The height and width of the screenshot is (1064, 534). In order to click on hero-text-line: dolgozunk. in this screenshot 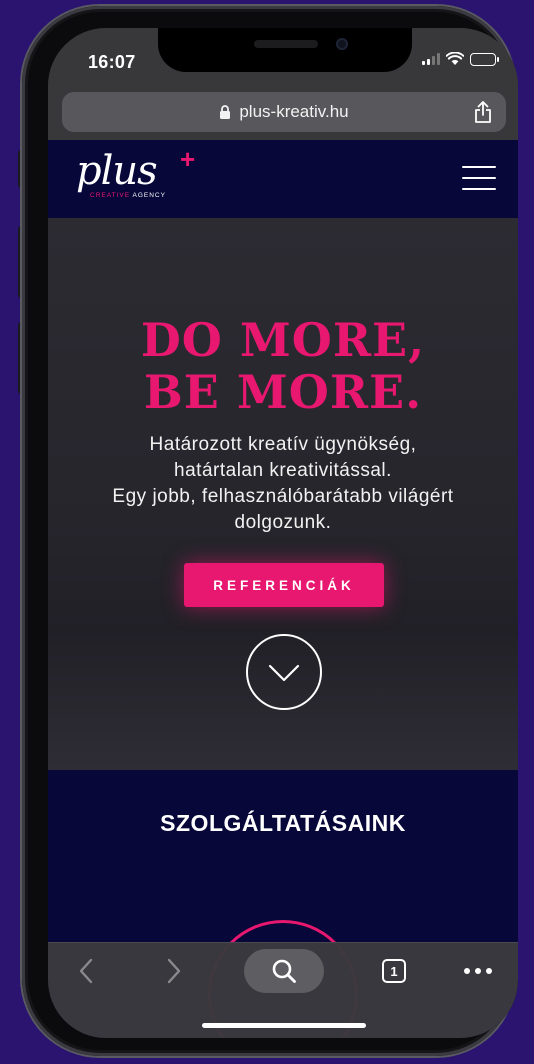, I will do `click(283, 522)`.